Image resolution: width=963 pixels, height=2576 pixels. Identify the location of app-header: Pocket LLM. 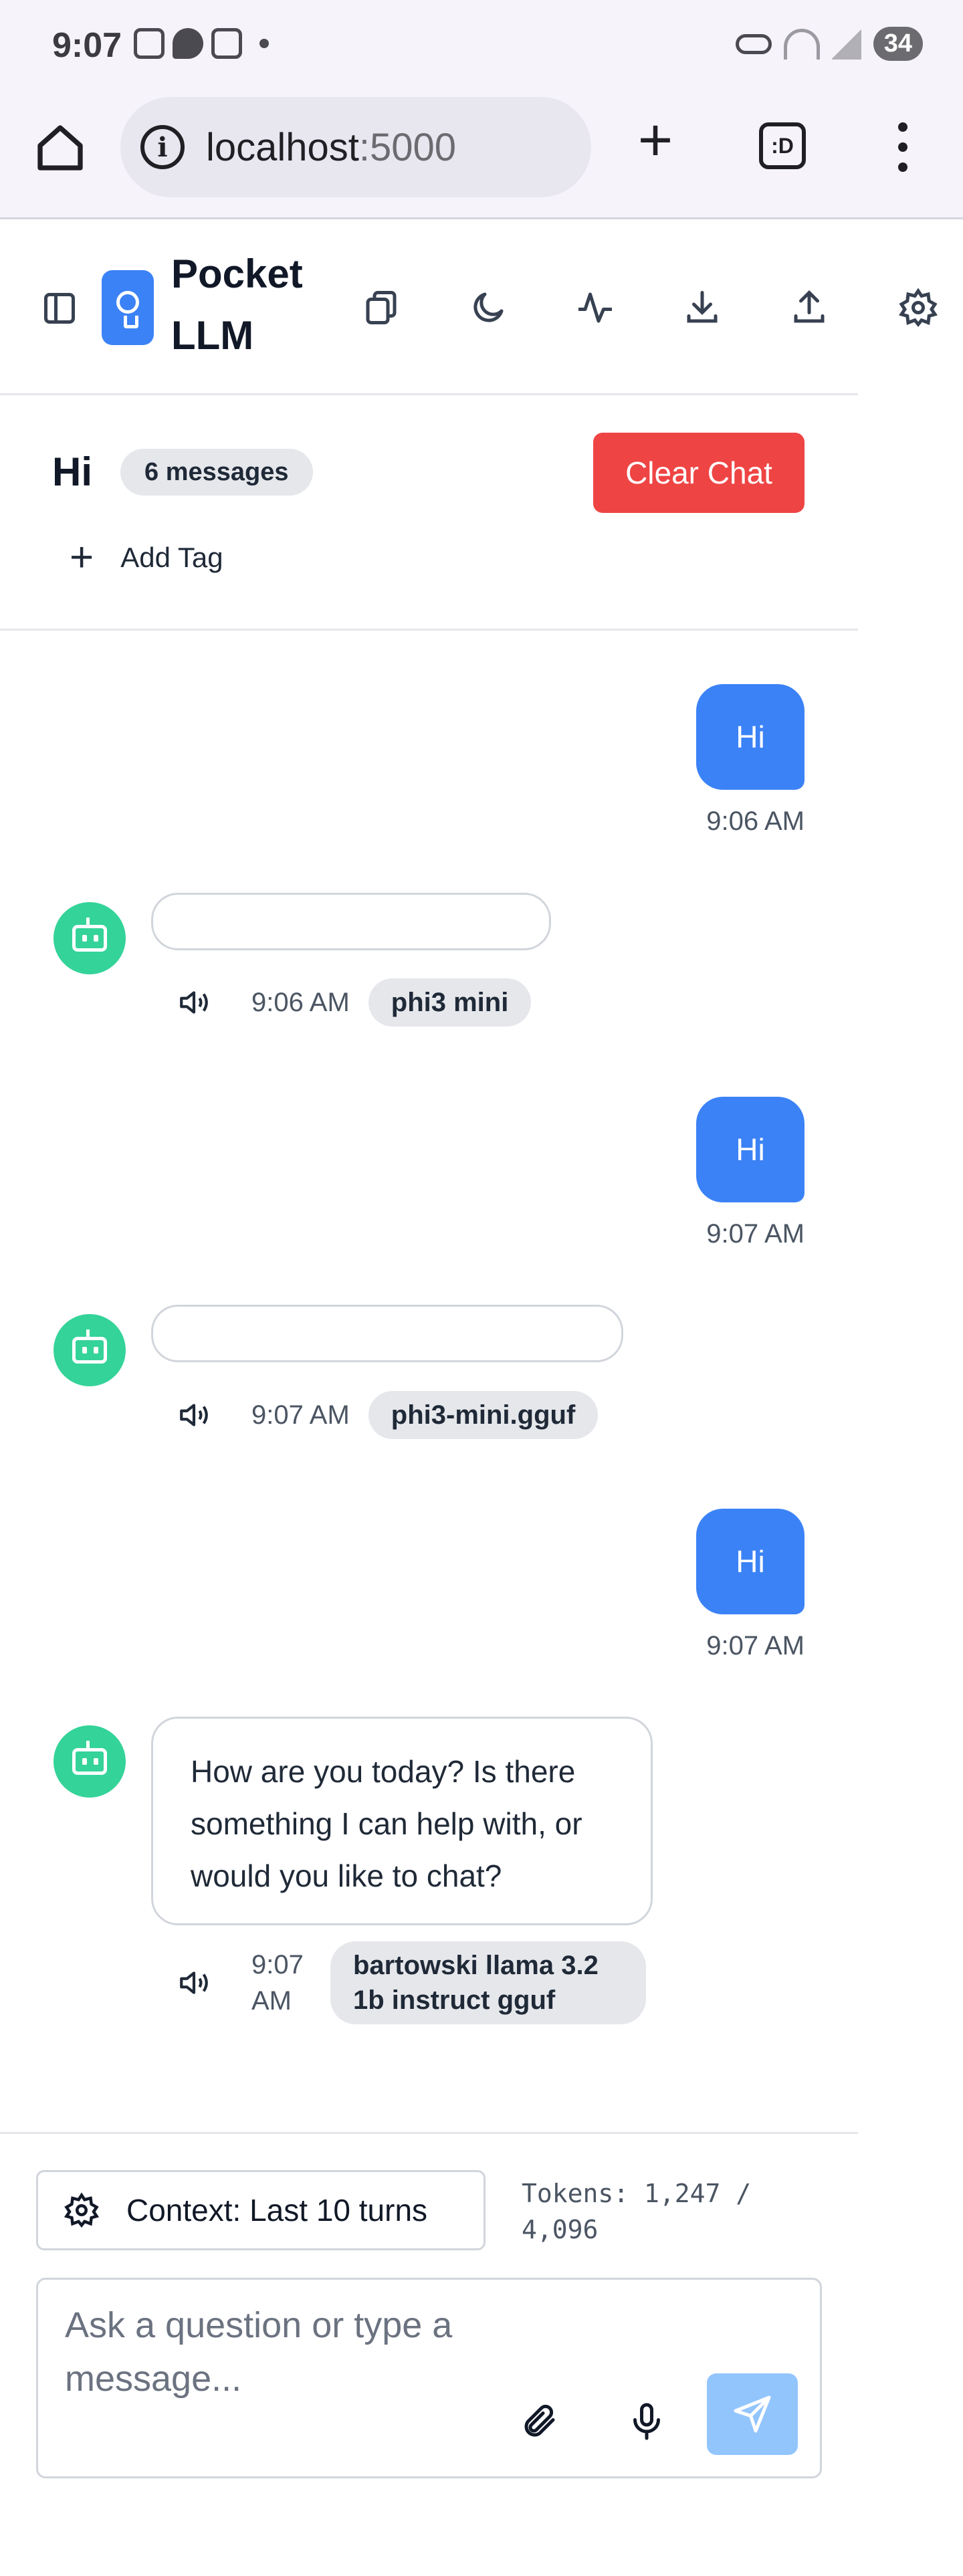
(469, 307).